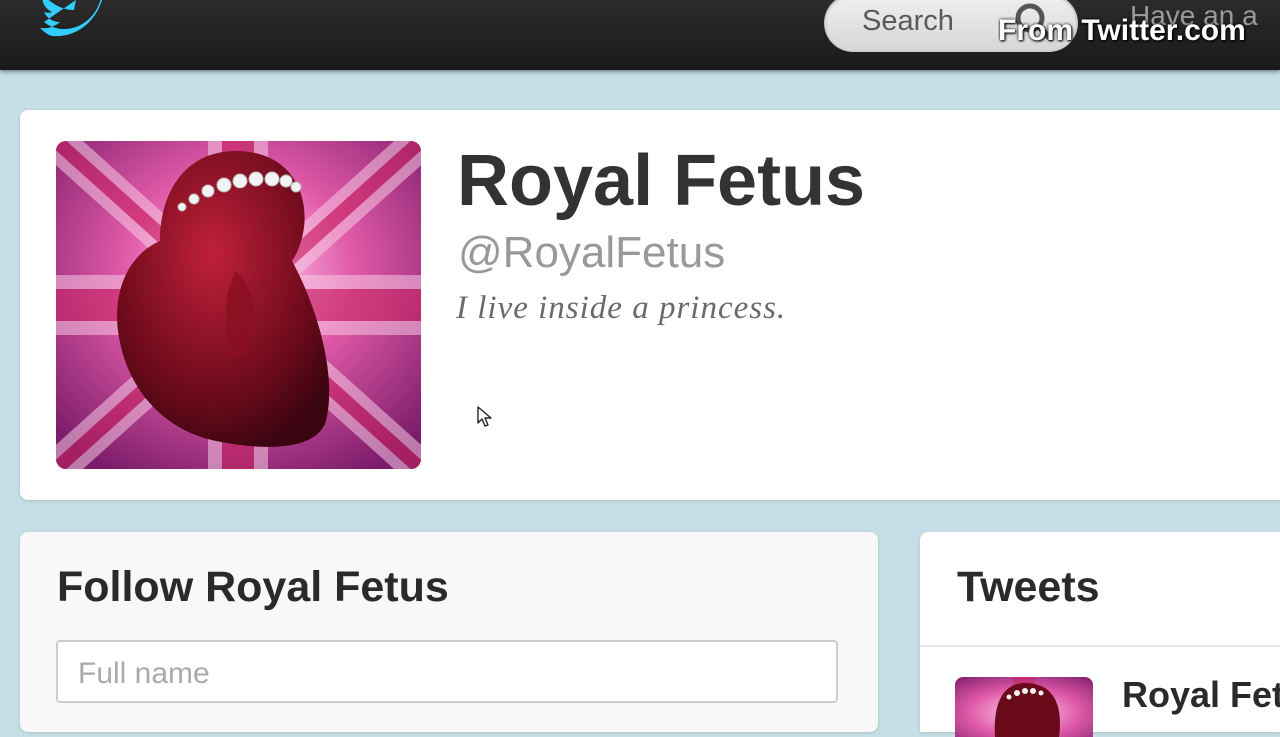 The image size is (1280, 737). I want to click on profile-bio: I live inside a princess., so click(621, 308).